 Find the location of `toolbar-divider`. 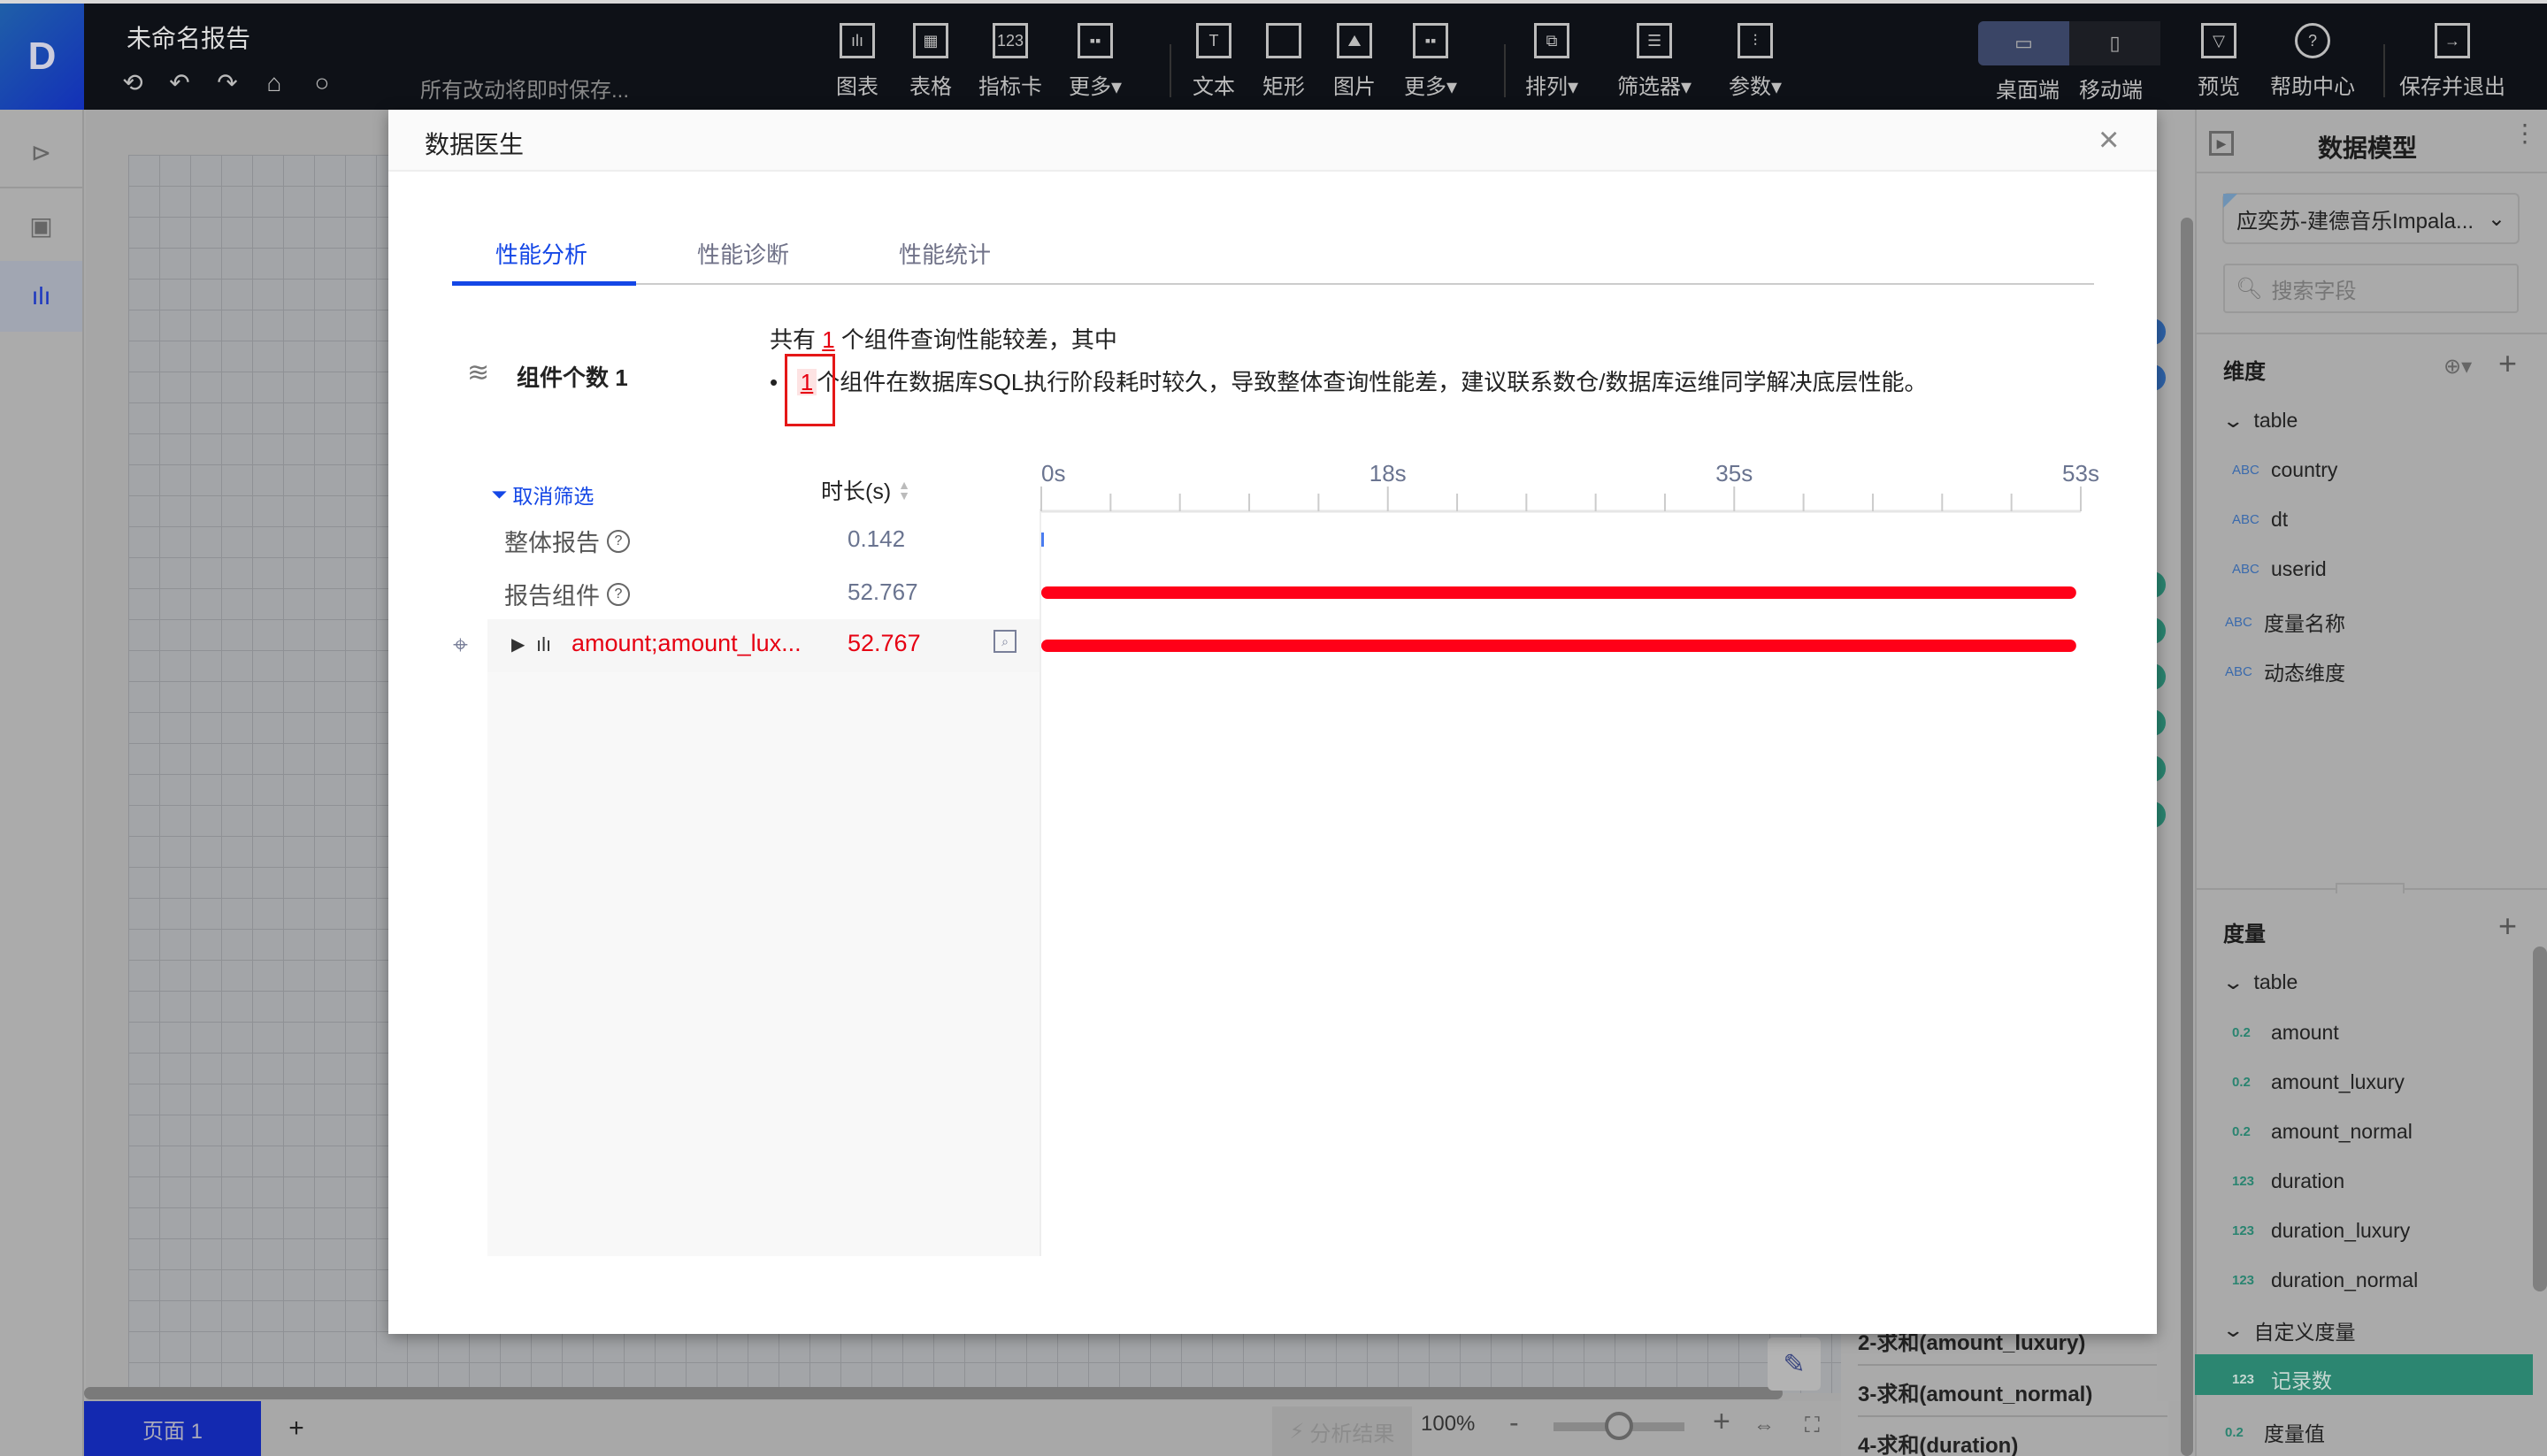

toolbar-divider is located at coordinates (2384, 70).